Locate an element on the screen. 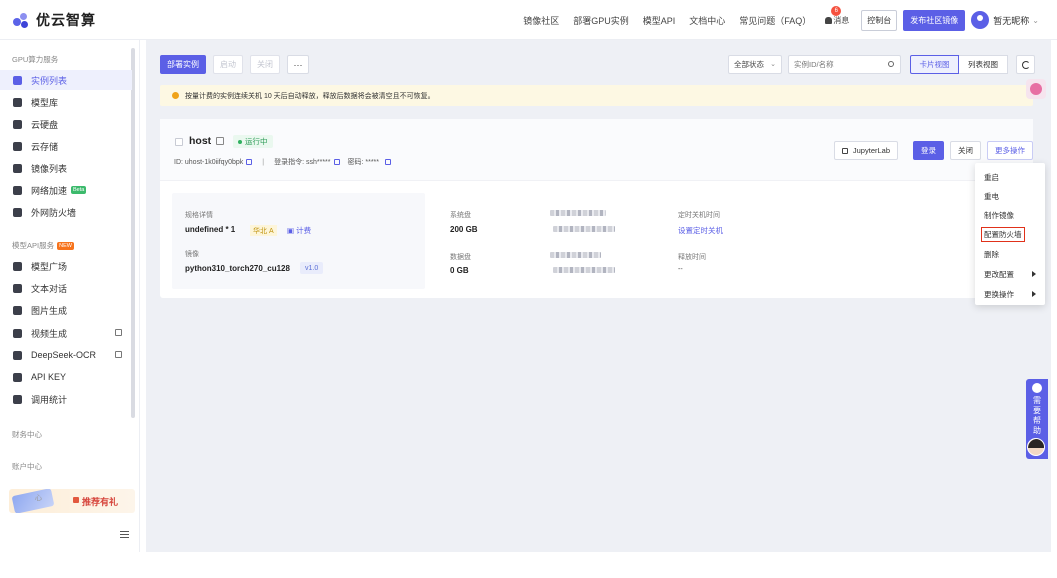  status-dot-icon is located at coordinates (240, 141).